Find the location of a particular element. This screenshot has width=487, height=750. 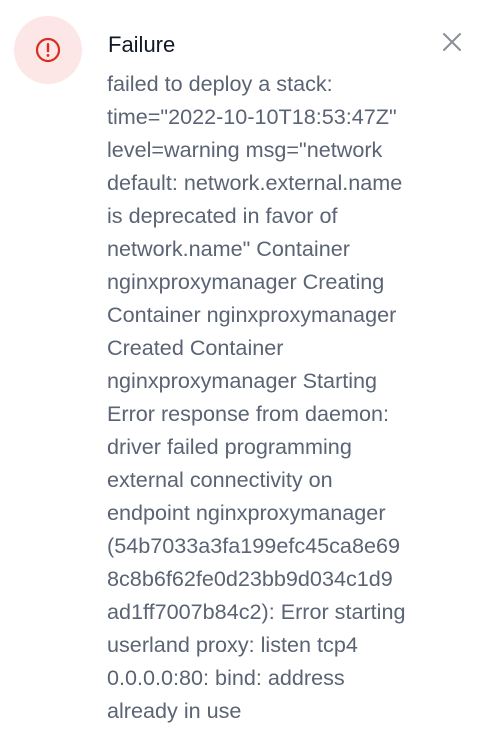

notification-title: Failure is located at coordinates (142, 44).